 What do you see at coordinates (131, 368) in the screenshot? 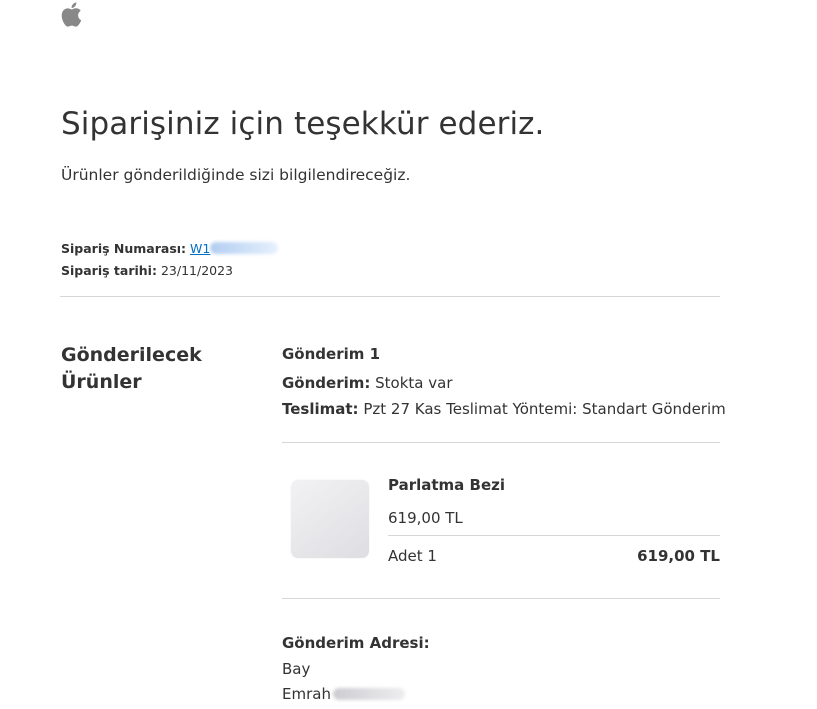
I see `section-heading: Gönderilecek Ürünler` at bounding box center [131, 368].